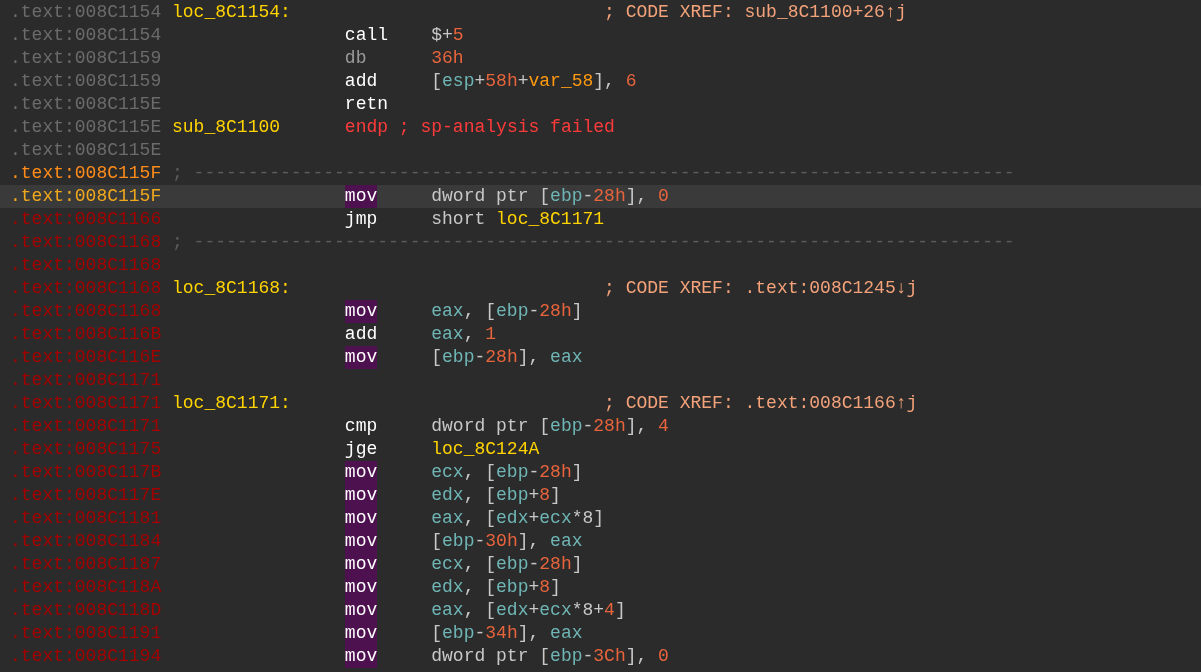 Image resolution: width=1201 pixels, height=672 pixels. Describe the element at coordinates (86, 449) in the screenshot. I see `address: .text:008C1175` at that location.